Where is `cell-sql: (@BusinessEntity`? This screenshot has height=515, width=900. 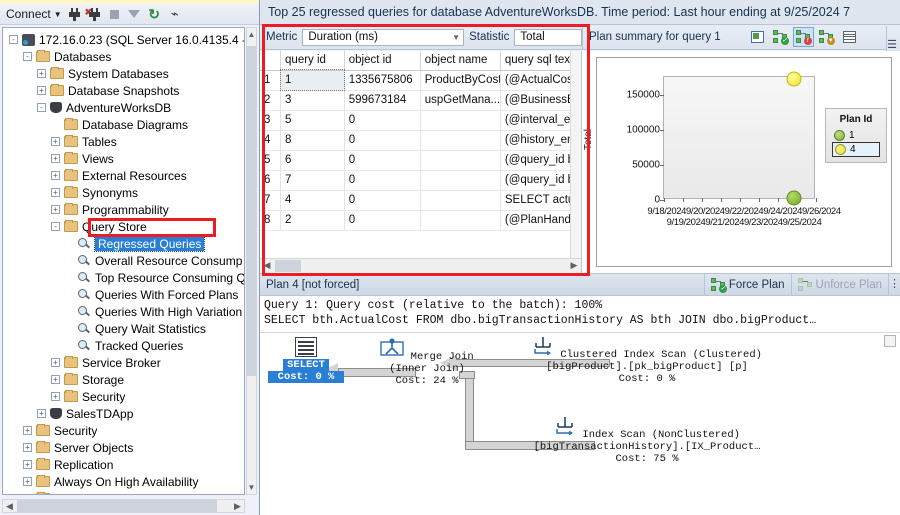
cell-sql: (@BusinessEntity is located at coordinates (541, 100).